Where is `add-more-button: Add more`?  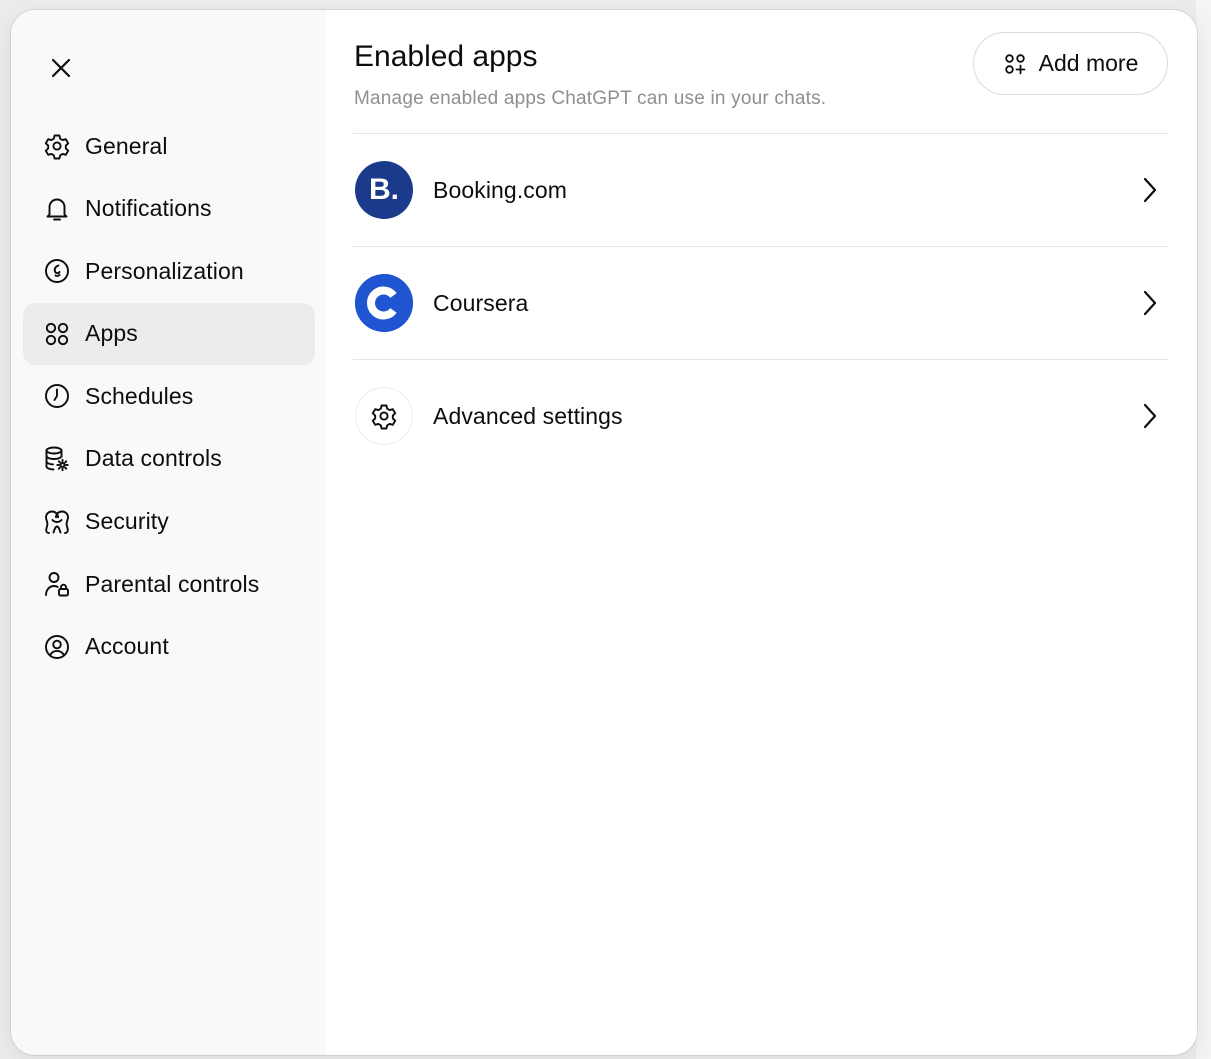 add-more-button: Add more is located at coordinates (1070, 63).